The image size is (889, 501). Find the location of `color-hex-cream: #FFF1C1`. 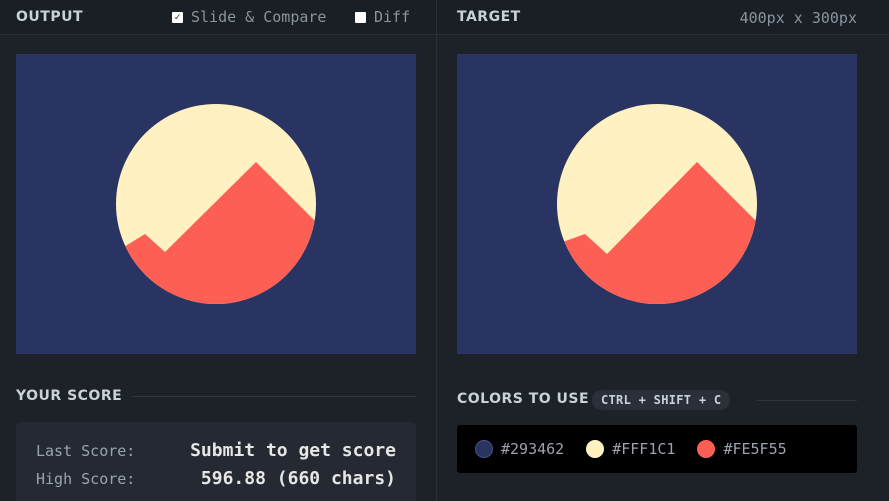

color-hex-cream: #FFF1C1 is located at coordinates (644, 449).